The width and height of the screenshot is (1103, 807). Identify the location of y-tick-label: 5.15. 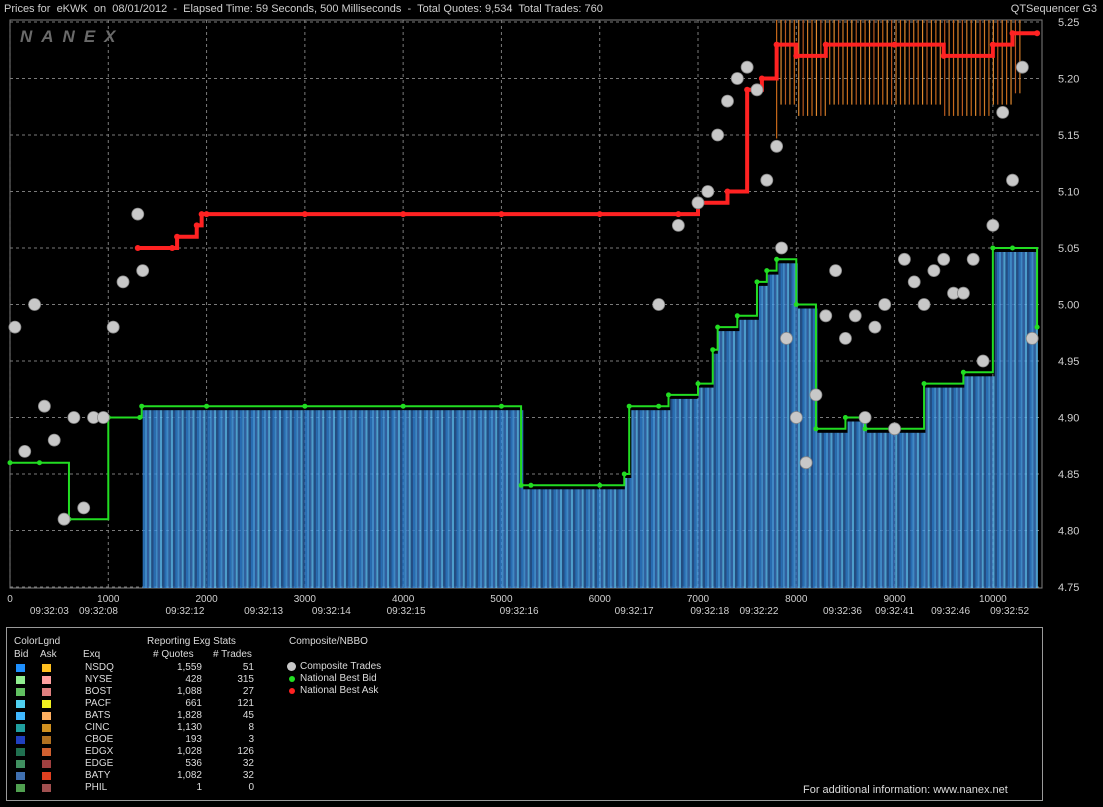
(1068, 136).